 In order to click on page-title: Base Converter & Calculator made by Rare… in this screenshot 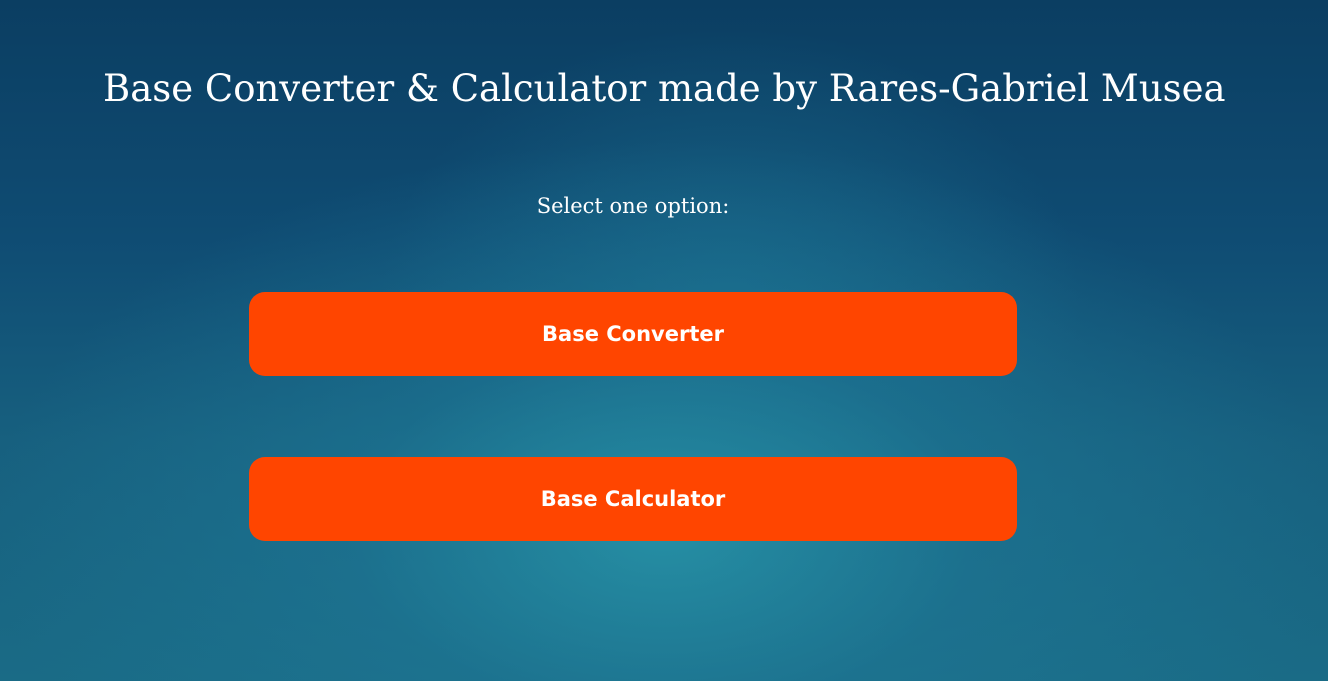, I will do `click(664, 88)`.